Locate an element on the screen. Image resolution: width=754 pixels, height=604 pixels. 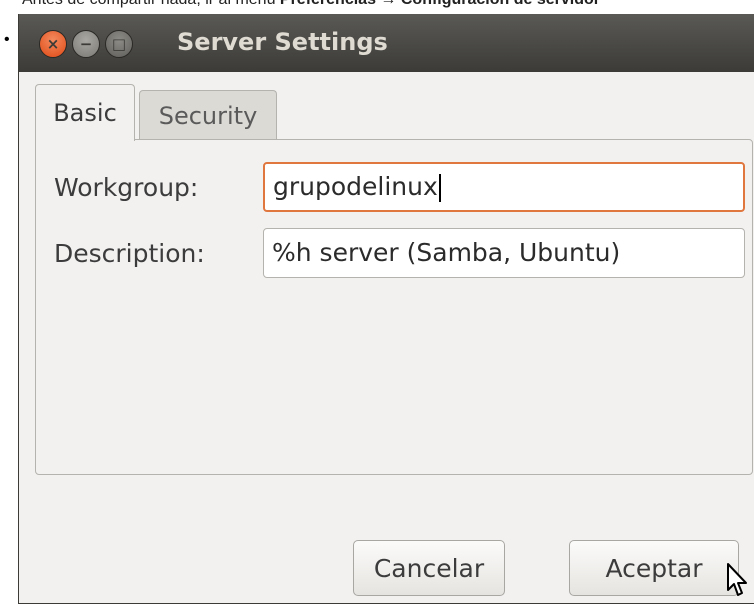
mouse-pointer-icon is located at coordinates (737, 579).